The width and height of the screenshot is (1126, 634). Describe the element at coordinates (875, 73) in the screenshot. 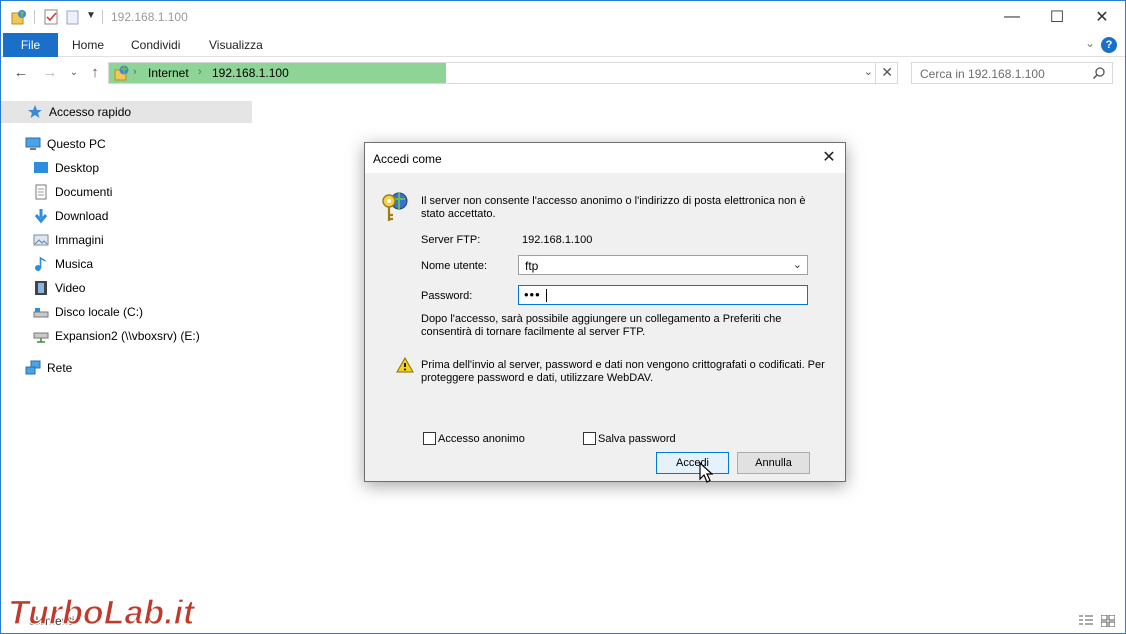

I see `address-divider` at that location.